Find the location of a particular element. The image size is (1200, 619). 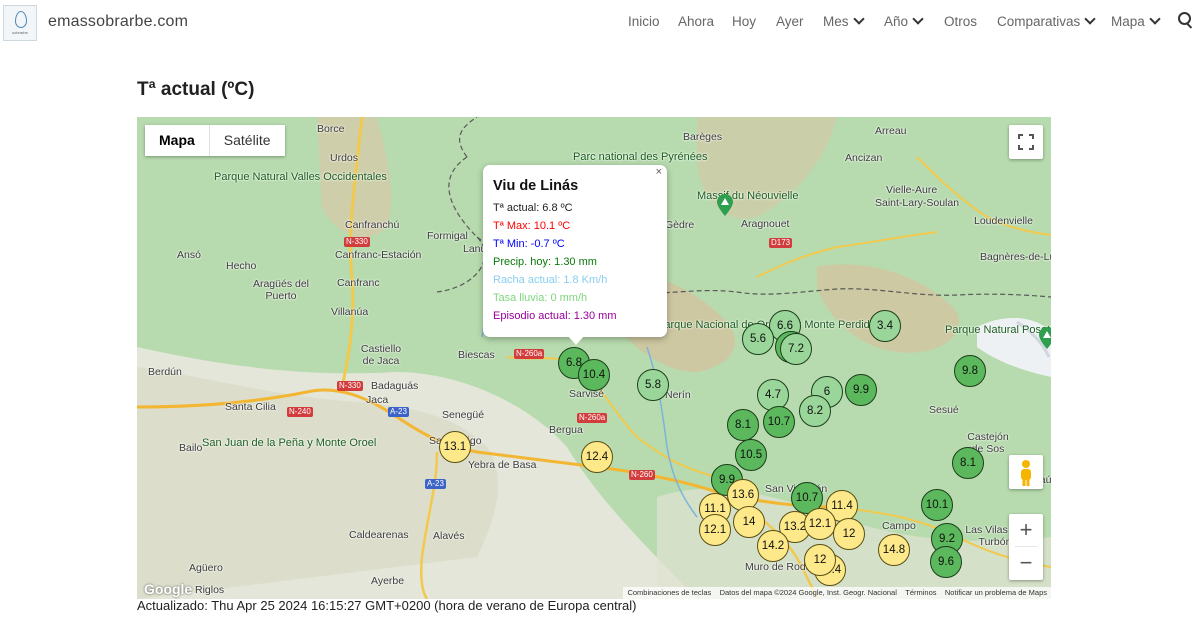

temperature-marker: 10.7 is located at coordinates (779, 422).